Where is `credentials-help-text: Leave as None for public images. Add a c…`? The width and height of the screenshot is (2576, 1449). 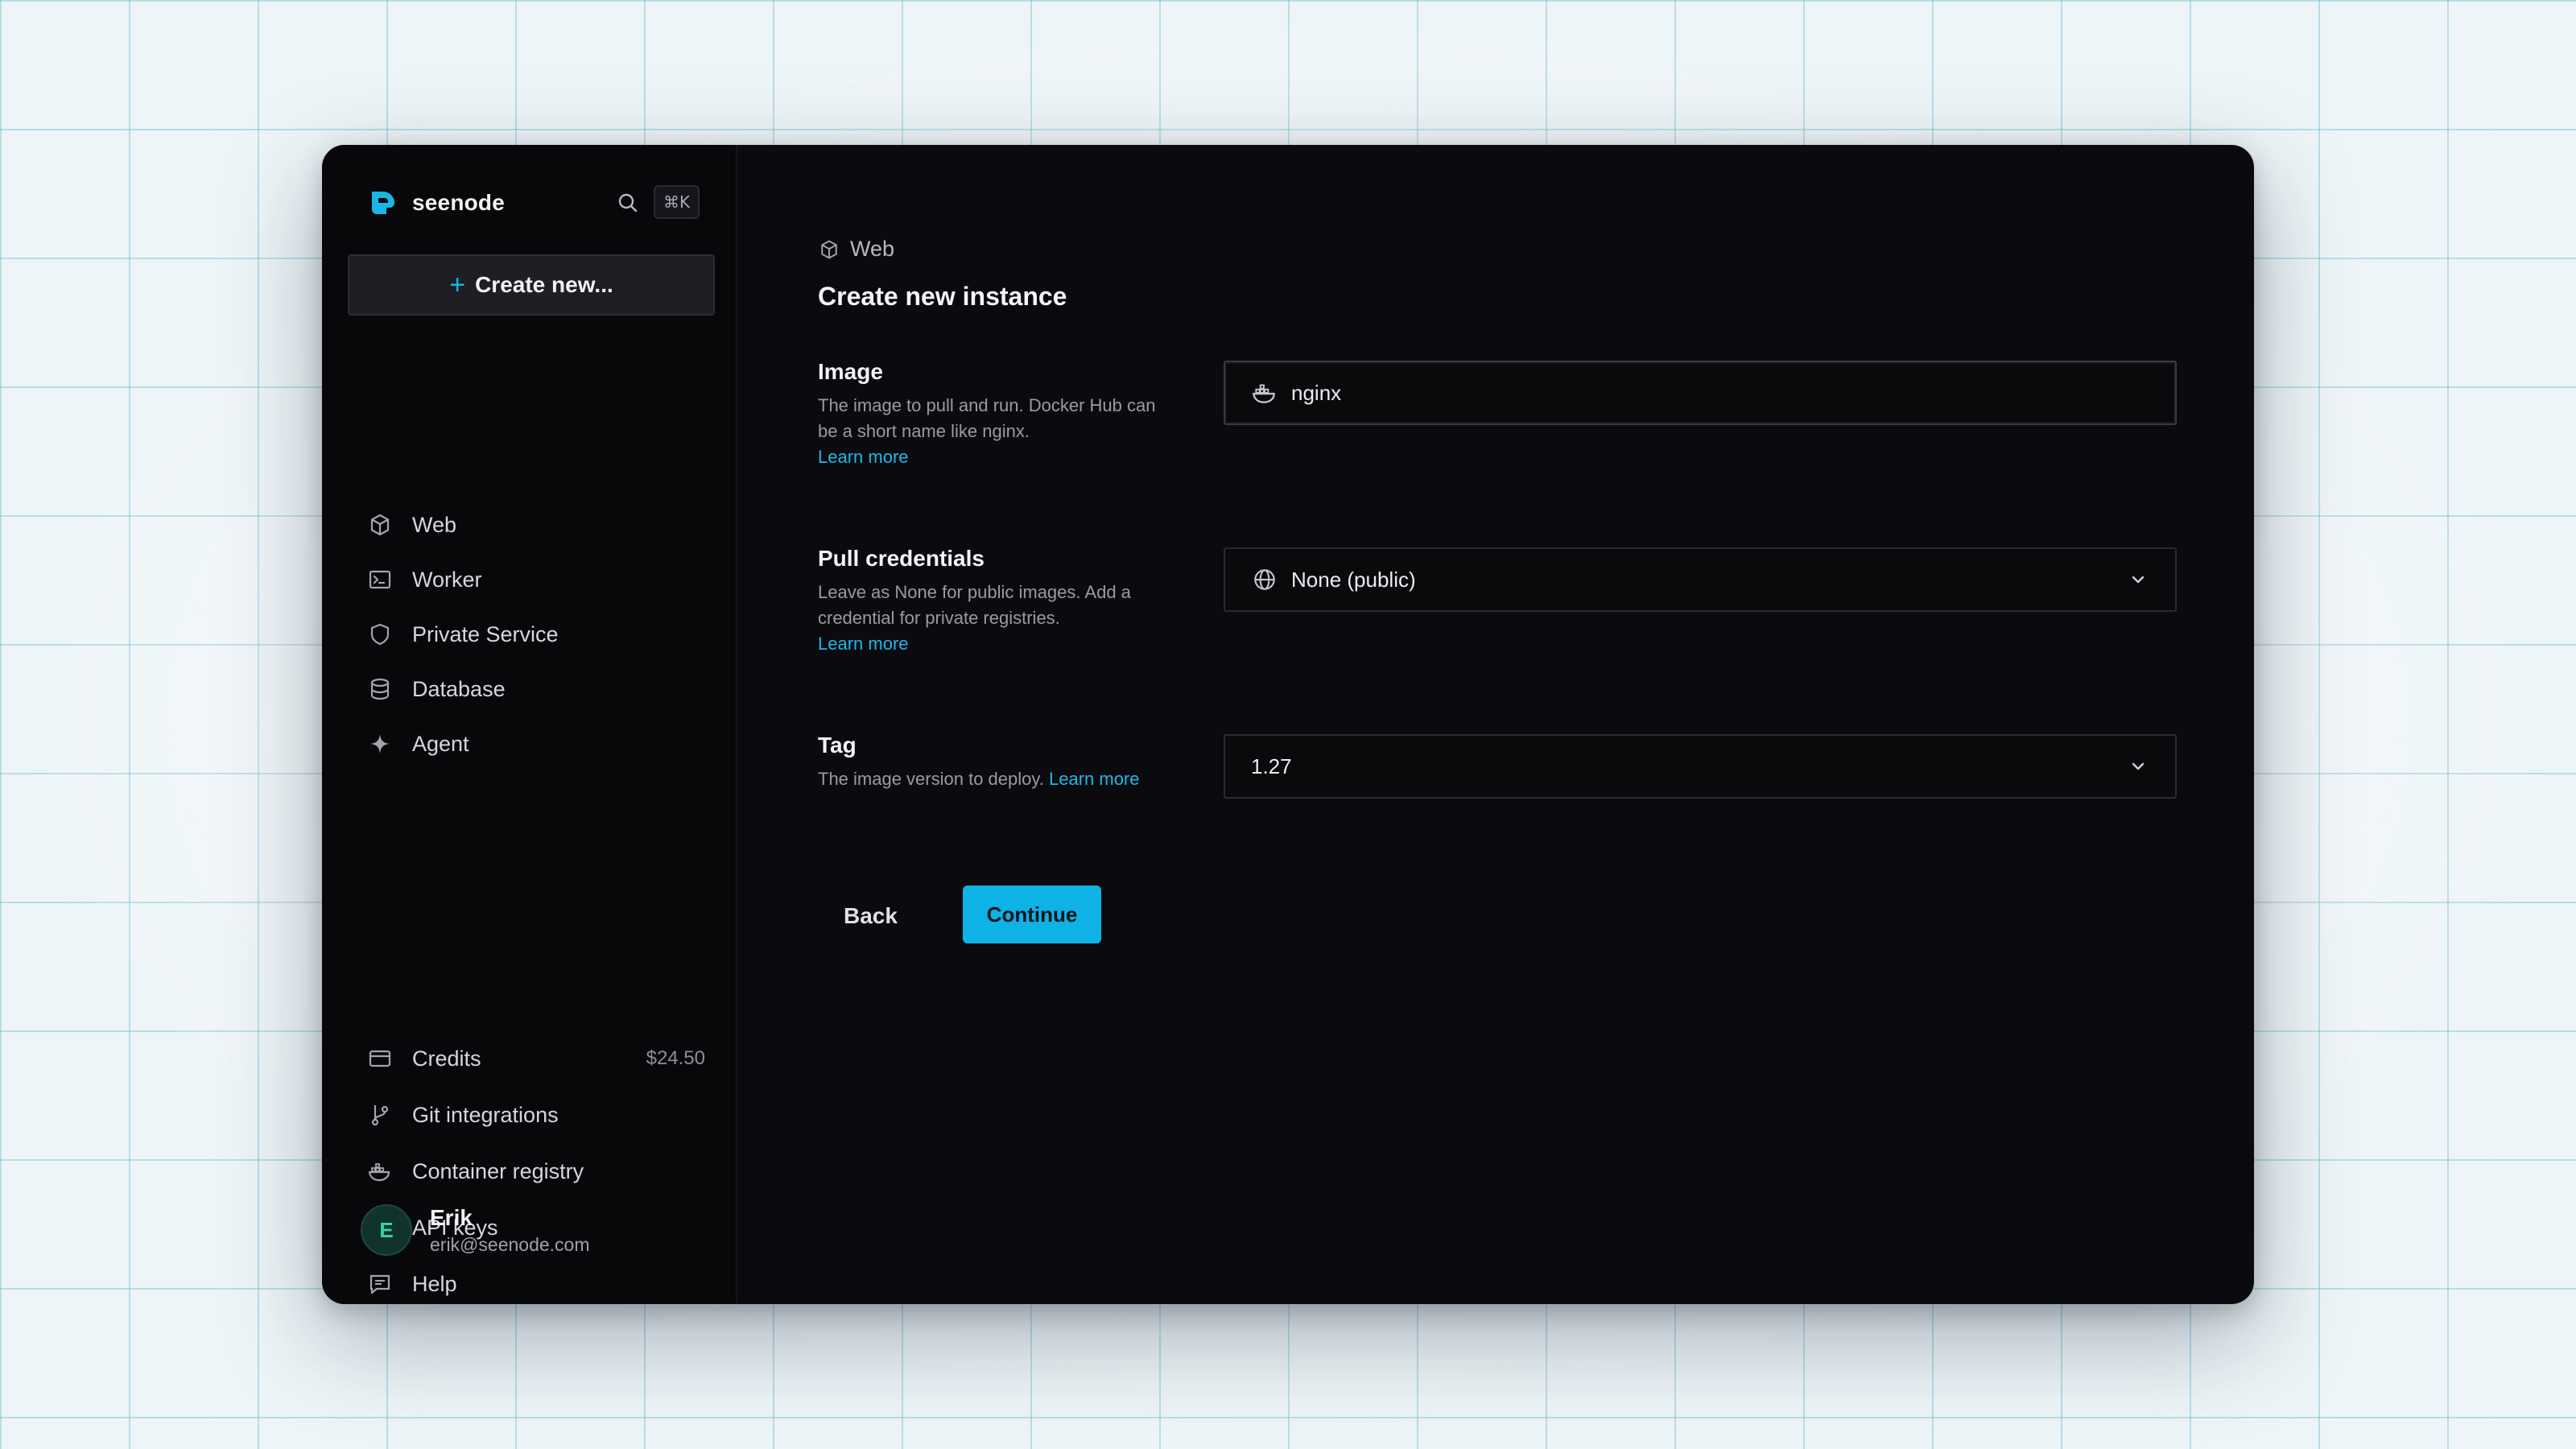
credentials-help-text: Leave as None for public images. Add a c… is located at coordinates (974, 605).